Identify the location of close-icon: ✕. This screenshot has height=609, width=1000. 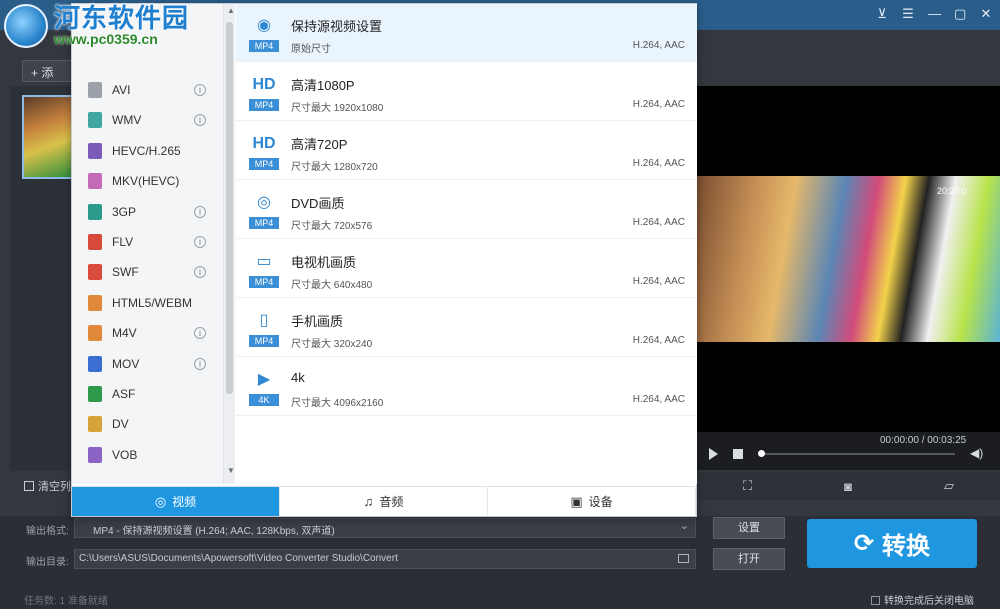
(986, 14).